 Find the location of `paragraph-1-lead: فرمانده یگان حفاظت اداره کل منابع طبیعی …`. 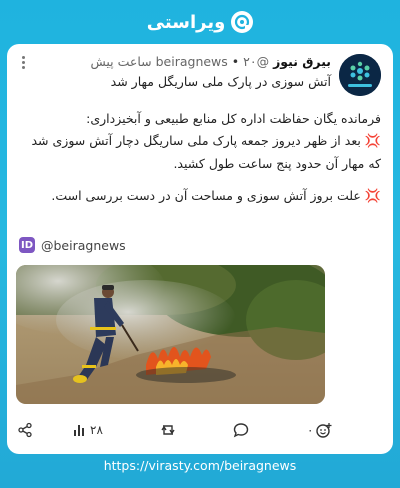

paragraph-1-lead: فرمانده یگان حفاظت اداره کل منابع طبیعی … is located at coordinates (233, 118).